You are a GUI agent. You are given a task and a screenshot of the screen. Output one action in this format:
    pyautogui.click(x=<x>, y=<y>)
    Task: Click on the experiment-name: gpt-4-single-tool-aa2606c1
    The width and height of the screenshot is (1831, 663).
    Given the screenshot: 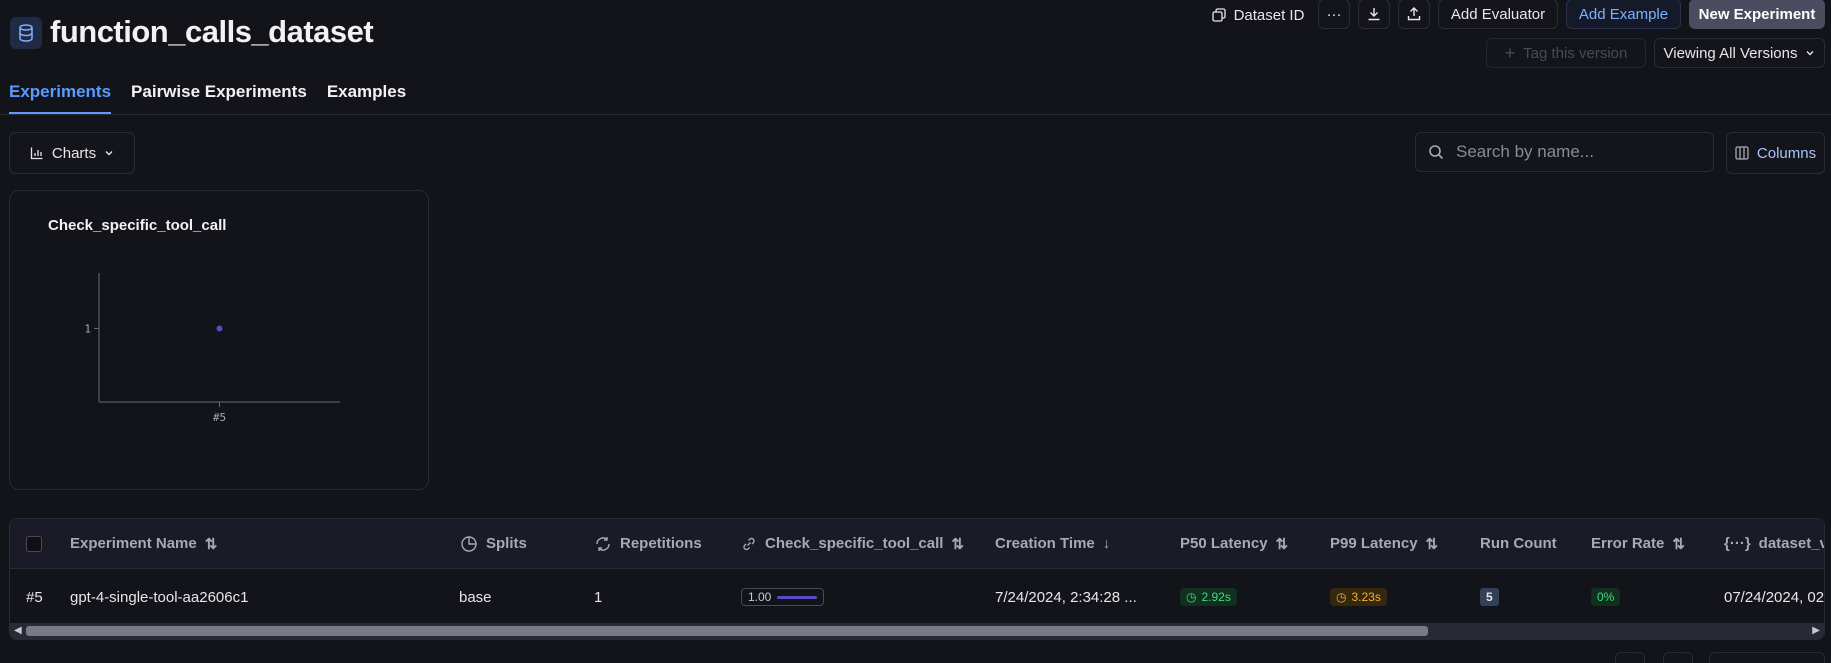 What is the action you would take?
    pyautogui.click(x=159, y=597)
    